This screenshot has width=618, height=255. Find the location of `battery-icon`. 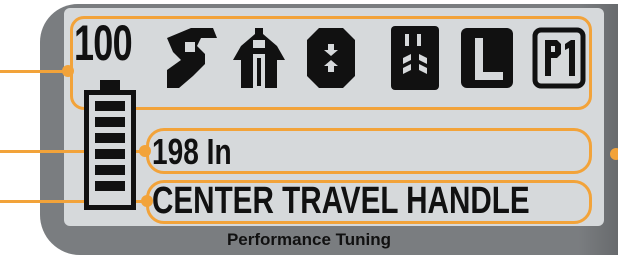

battery-icon is located at coordinates (110, 145).